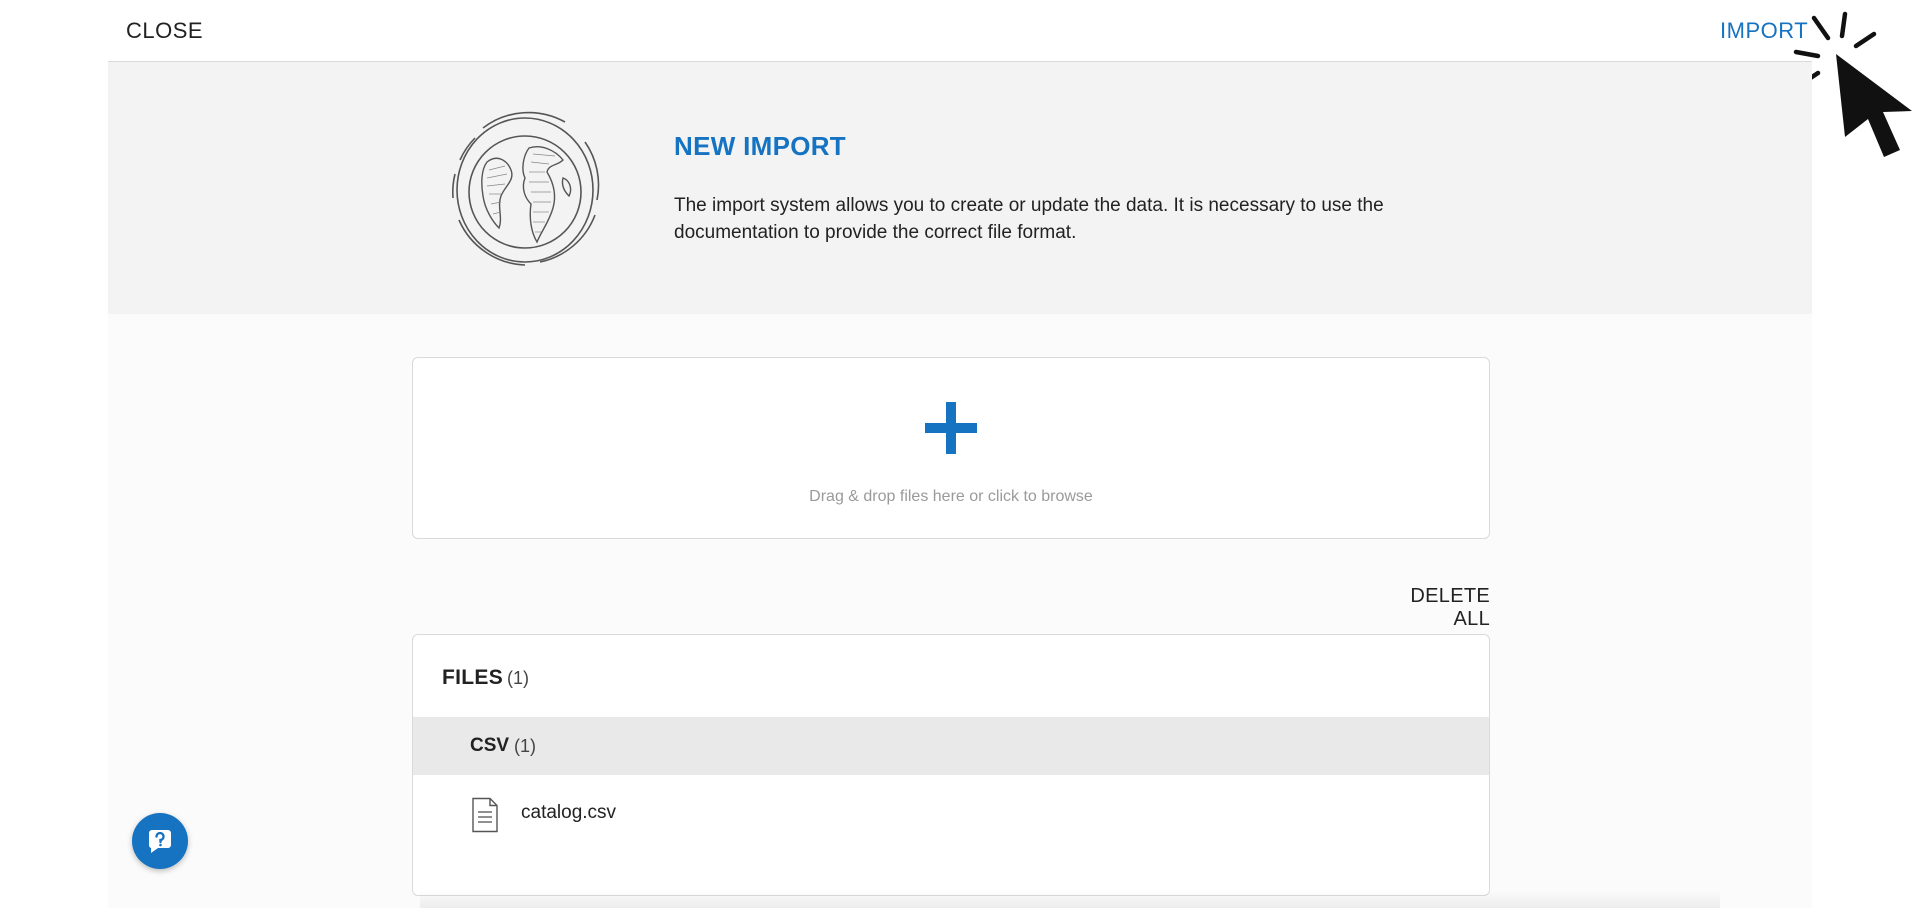 This screenshot has height=908, width=1920. What do you see at coordinates (473, 677) in the screenshot?
I see `files-label: FILES` at bounding box center [473, 677].